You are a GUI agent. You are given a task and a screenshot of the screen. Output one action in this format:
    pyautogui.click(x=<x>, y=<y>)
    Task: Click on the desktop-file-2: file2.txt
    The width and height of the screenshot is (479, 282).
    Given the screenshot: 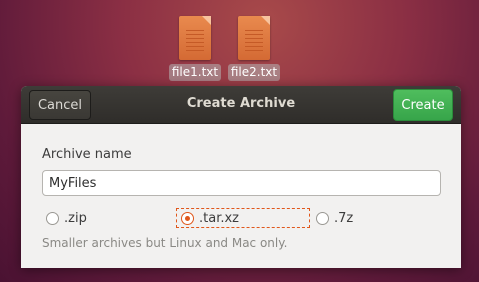 What is the action you would take?
    pyautogui.click(x=254, y=48)
    